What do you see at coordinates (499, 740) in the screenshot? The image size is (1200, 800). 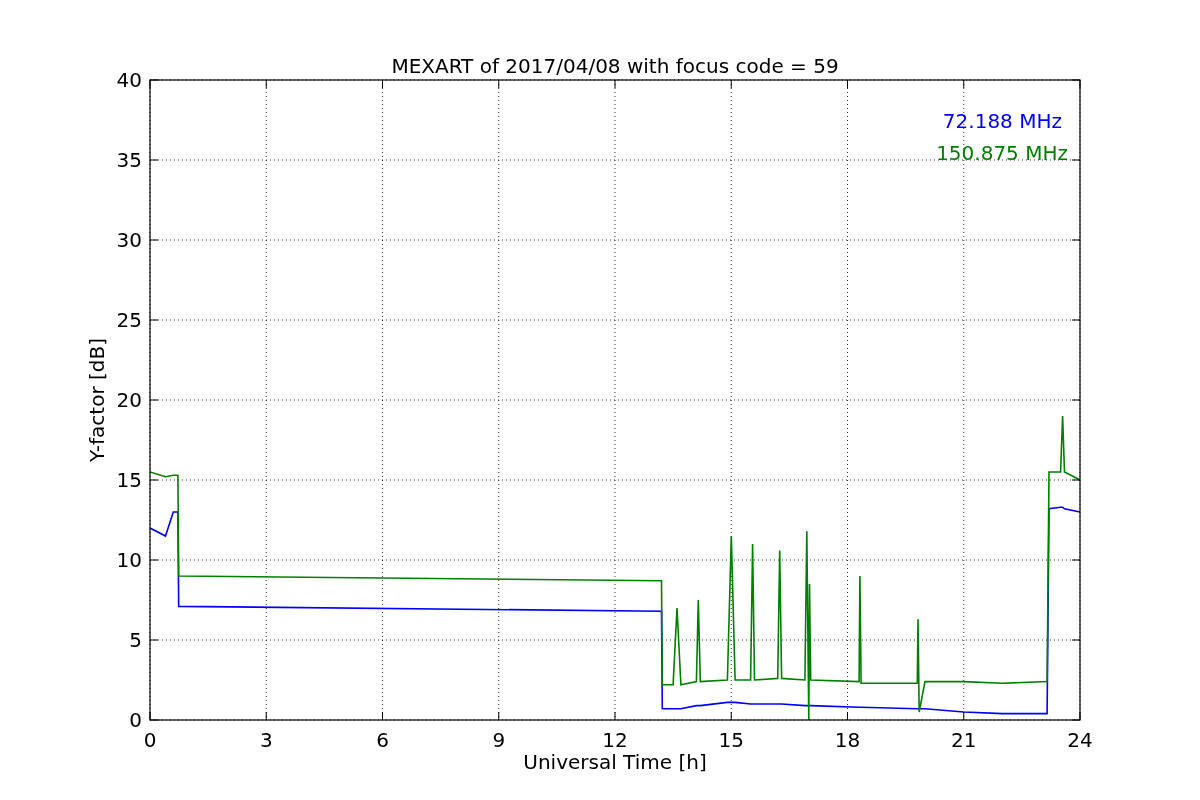 I see `tick-label: 9` at bounding box center [499, 740].